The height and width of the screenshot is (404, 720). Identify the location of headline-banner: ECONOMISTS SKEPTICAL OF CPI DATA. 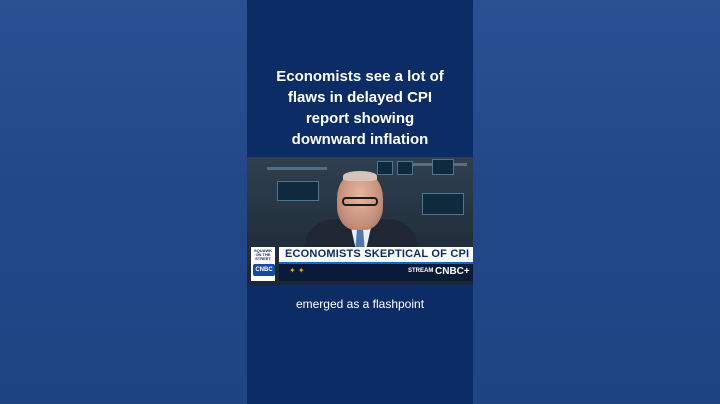
(376, 255).